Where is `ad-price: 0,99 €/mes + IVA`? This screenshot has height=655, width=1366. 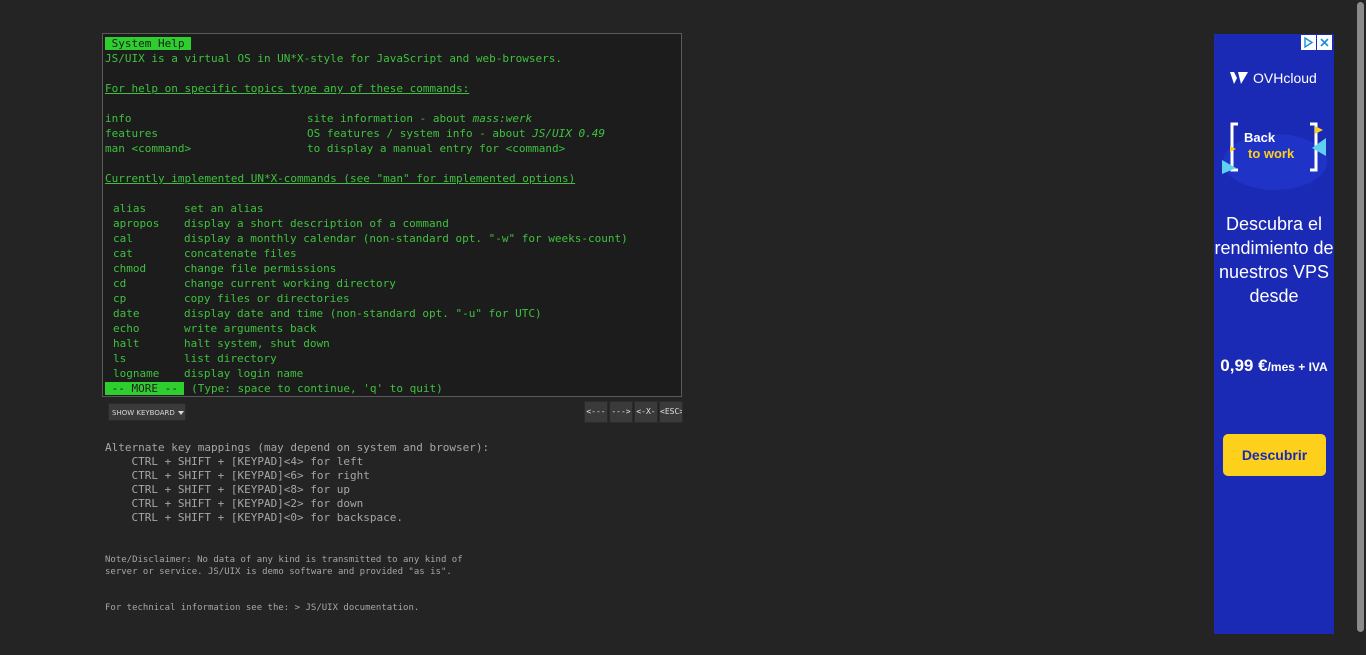
ad-price: 0,99 €/mes + IVA is located at coordinates (1274, 366).